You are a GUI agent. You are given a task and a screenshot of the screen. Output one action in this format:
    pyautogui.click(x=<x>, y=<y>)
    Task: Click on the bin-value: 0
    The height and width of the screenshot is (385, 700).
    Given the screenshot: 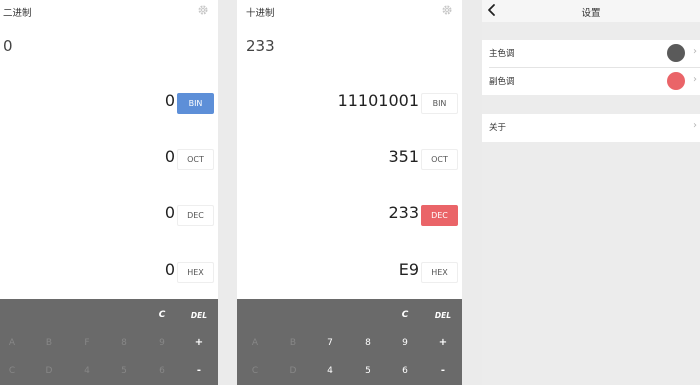 What is the action you would take?
    pyautogui.click(x=169, y=100)
    